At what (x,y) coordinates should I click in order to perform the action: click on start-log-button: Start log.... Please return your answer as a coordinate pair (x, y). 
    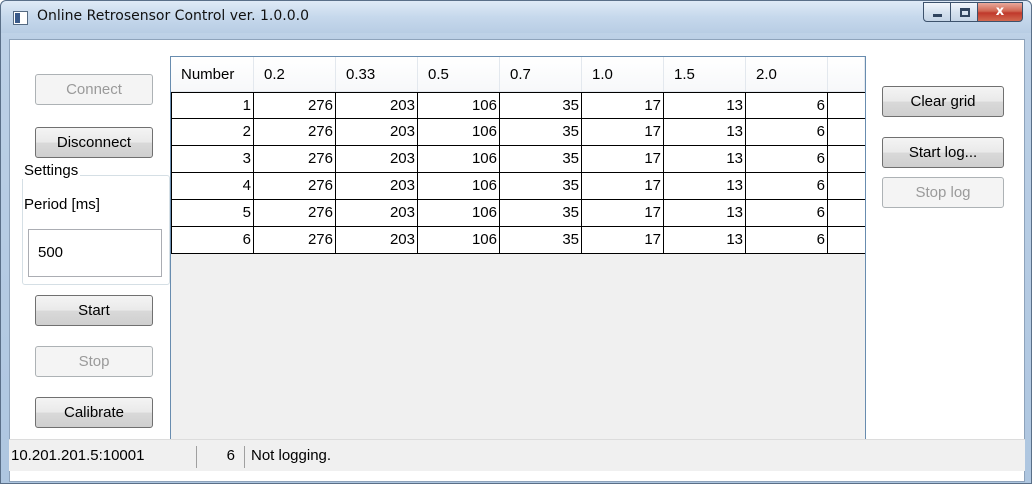
    Looking at the image, I should click on (943, 152).